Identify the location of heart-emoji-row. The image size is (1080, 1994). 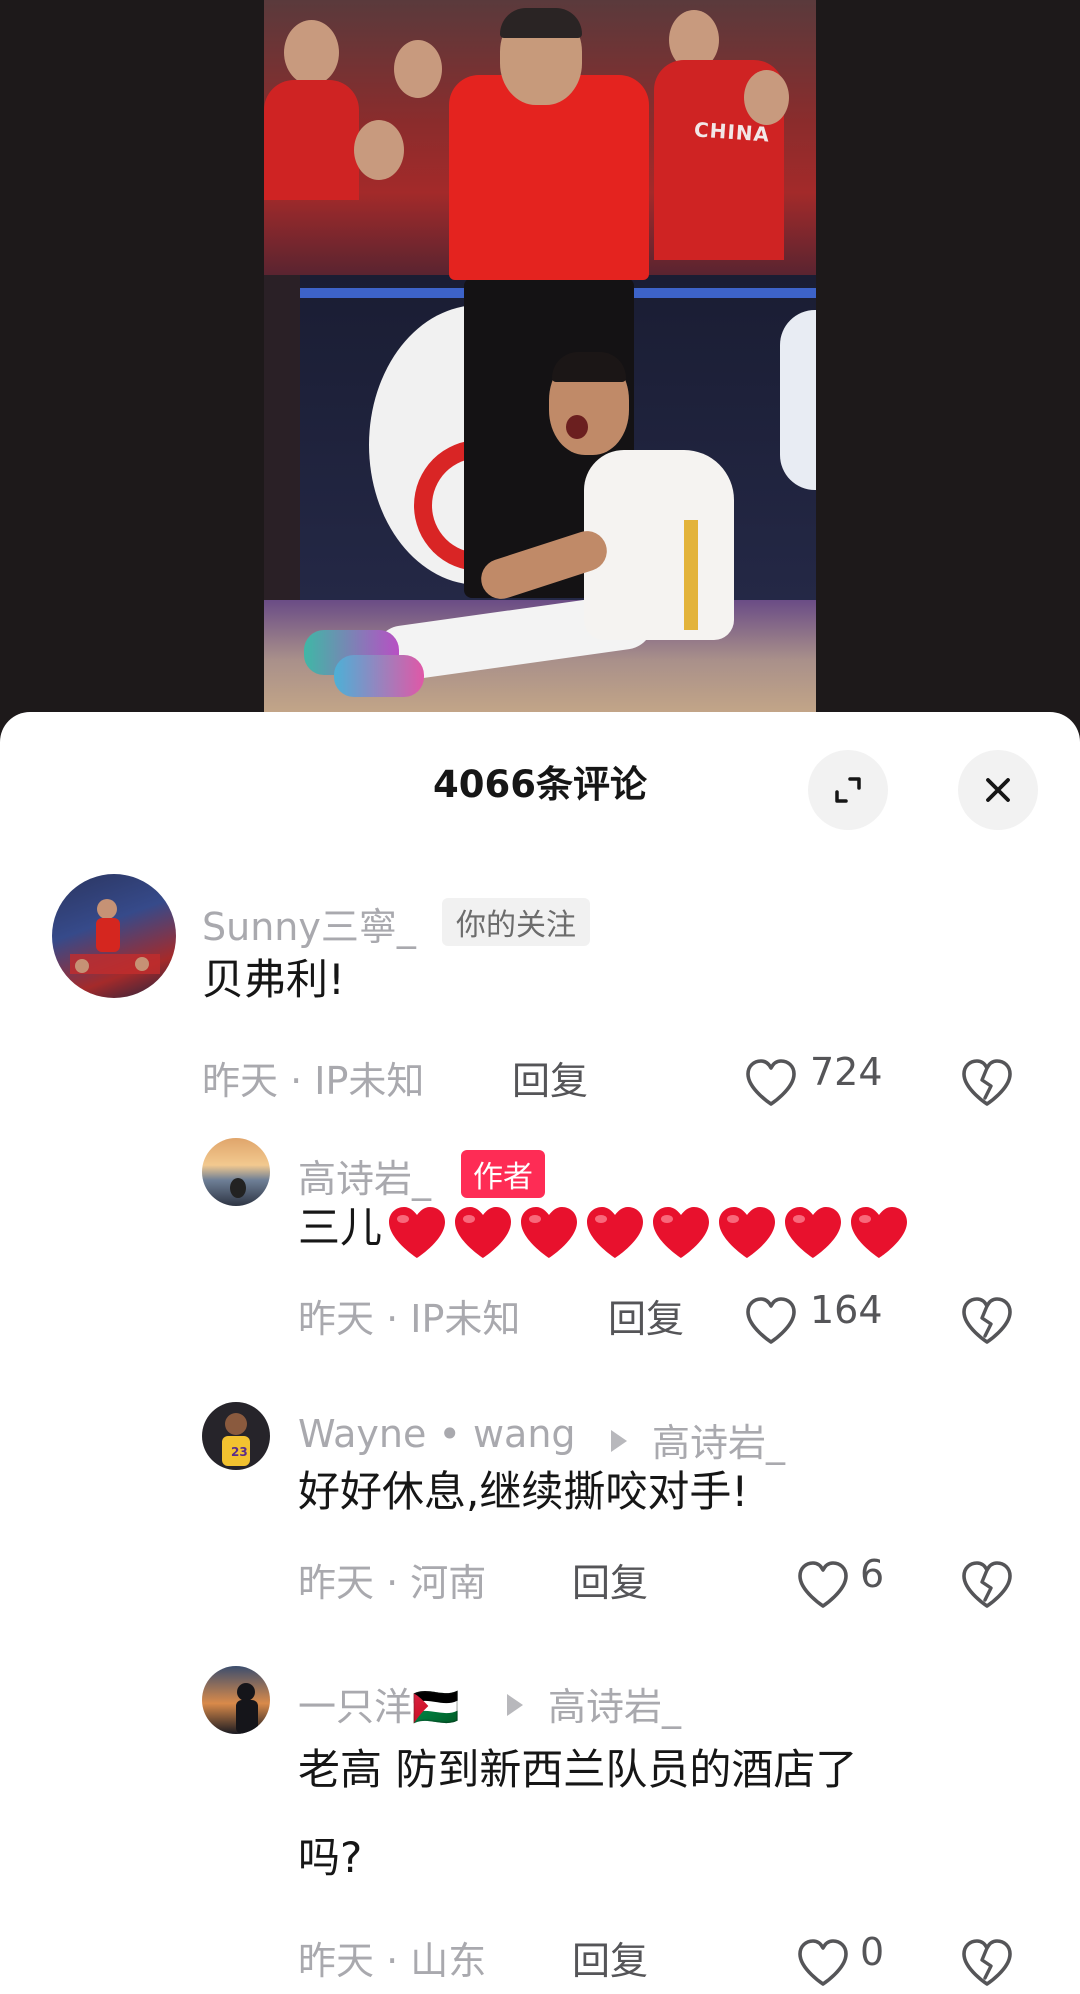
(646, 1231).